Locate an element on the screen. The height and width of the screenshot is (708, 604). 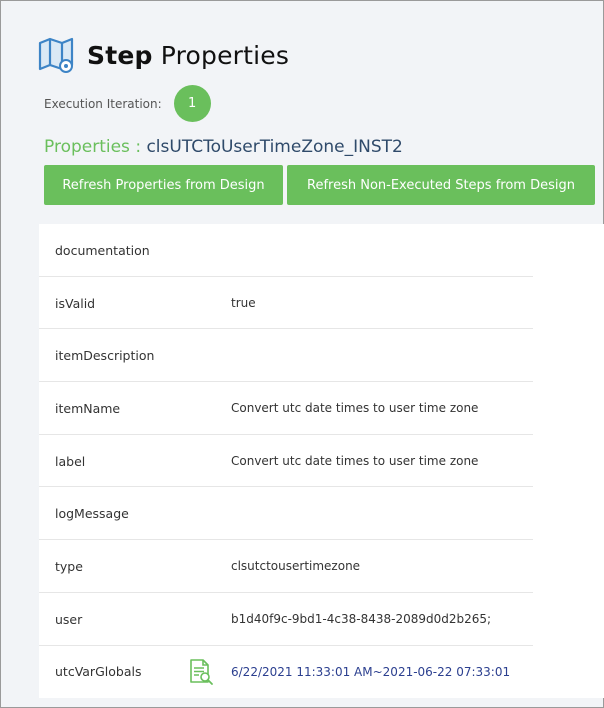
property-value: b1d40f9c-9bd1-4c38-8438-2089d0d2b265; is located at coordinates (361, 619).